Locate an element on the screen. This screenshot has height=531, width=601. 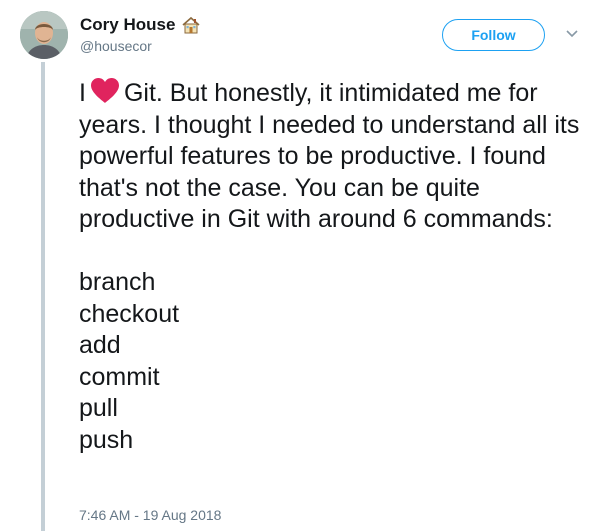
avatar is located at coordinates (44, 35).